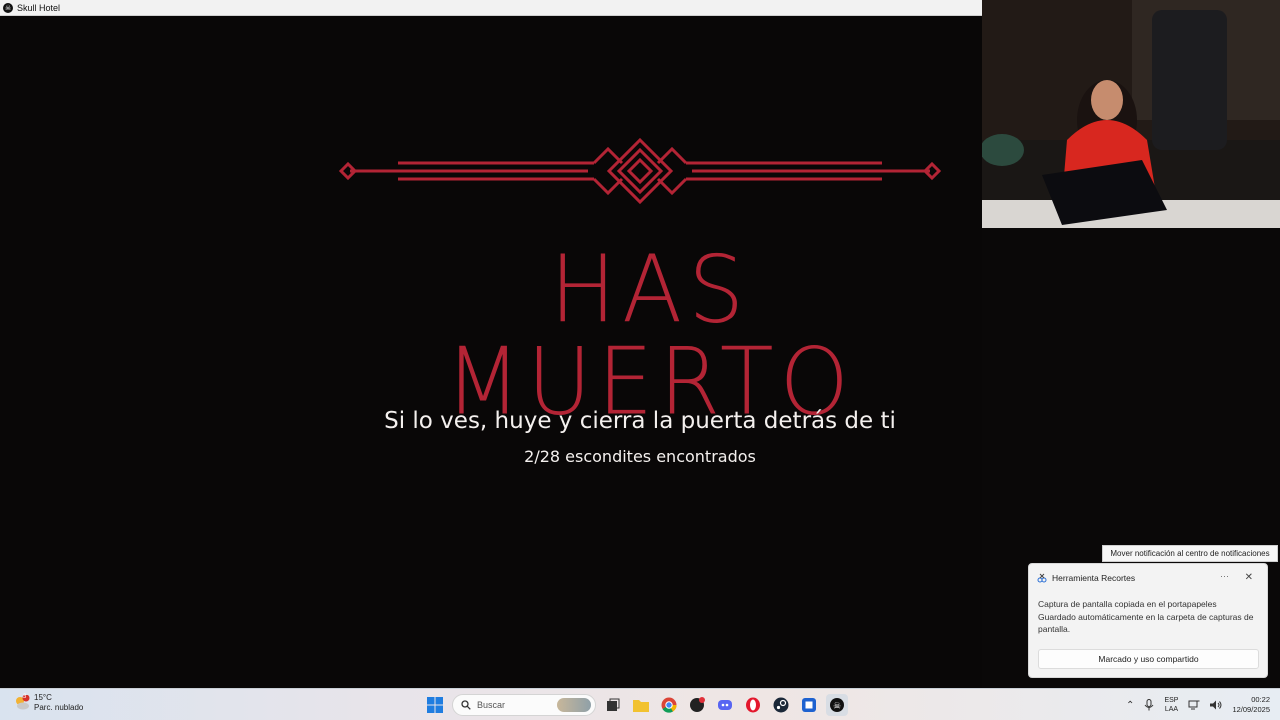  What do you see at coordinates (491, 705) in the screenshot?
I see `search-placeholder: Buscar` at bounding box center [491, 705].